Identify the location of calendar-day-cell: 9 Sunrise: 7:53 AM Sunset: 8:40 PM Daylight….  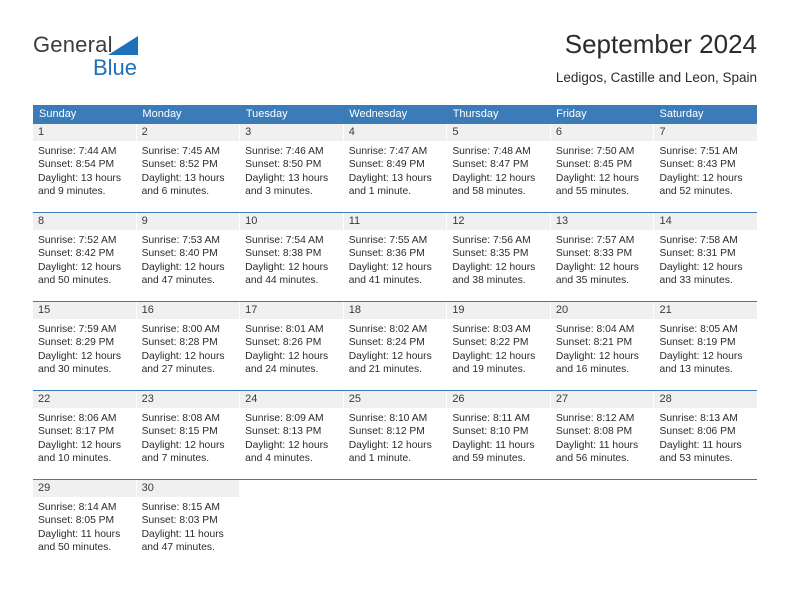
(188, 257).